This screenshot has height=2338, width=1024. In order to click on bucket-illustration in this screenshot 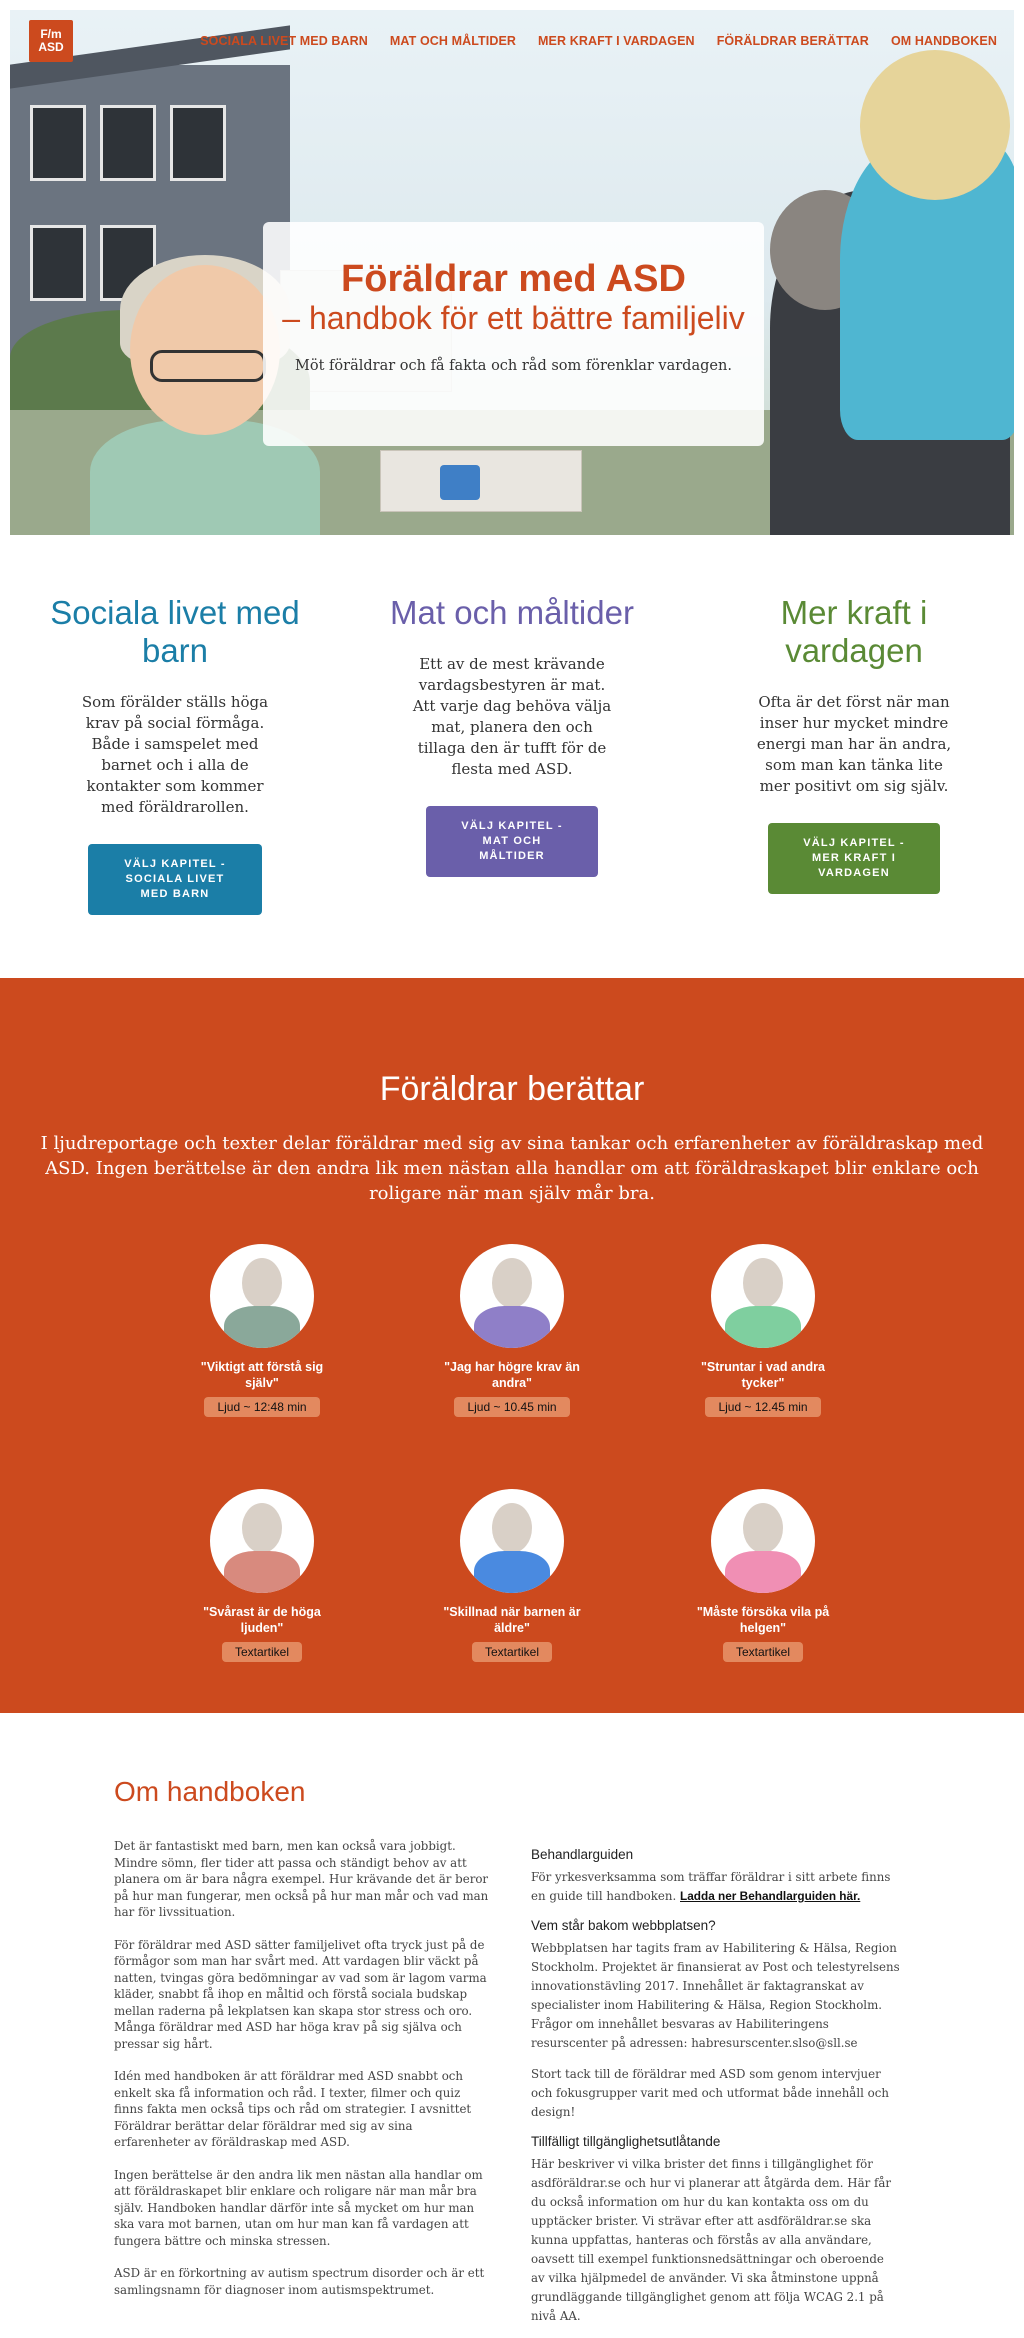, I will do `click(460, 482)`.